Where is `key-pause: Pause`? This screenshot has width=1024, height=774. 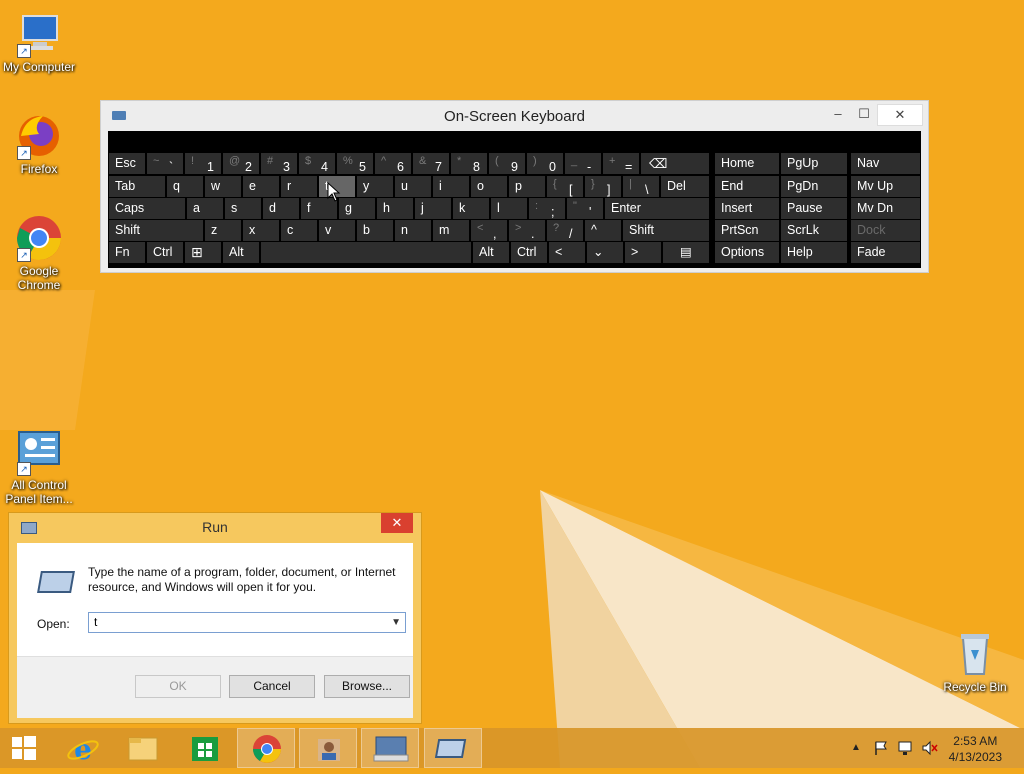
key-pause: Pause is located at coordinates (814, 208).